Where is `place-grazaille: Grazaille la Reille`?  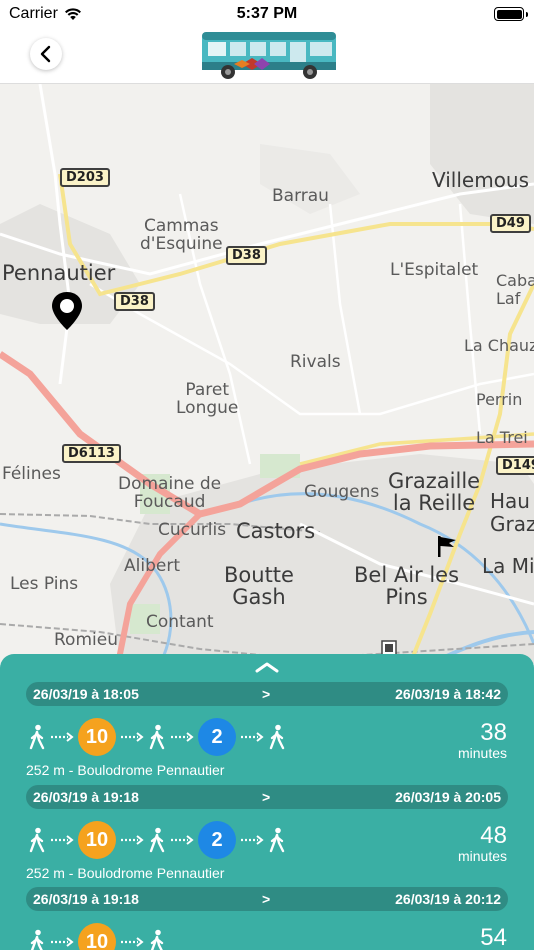 place-grazaille: Grazaille la Reille is located at coordinates (434, 492).